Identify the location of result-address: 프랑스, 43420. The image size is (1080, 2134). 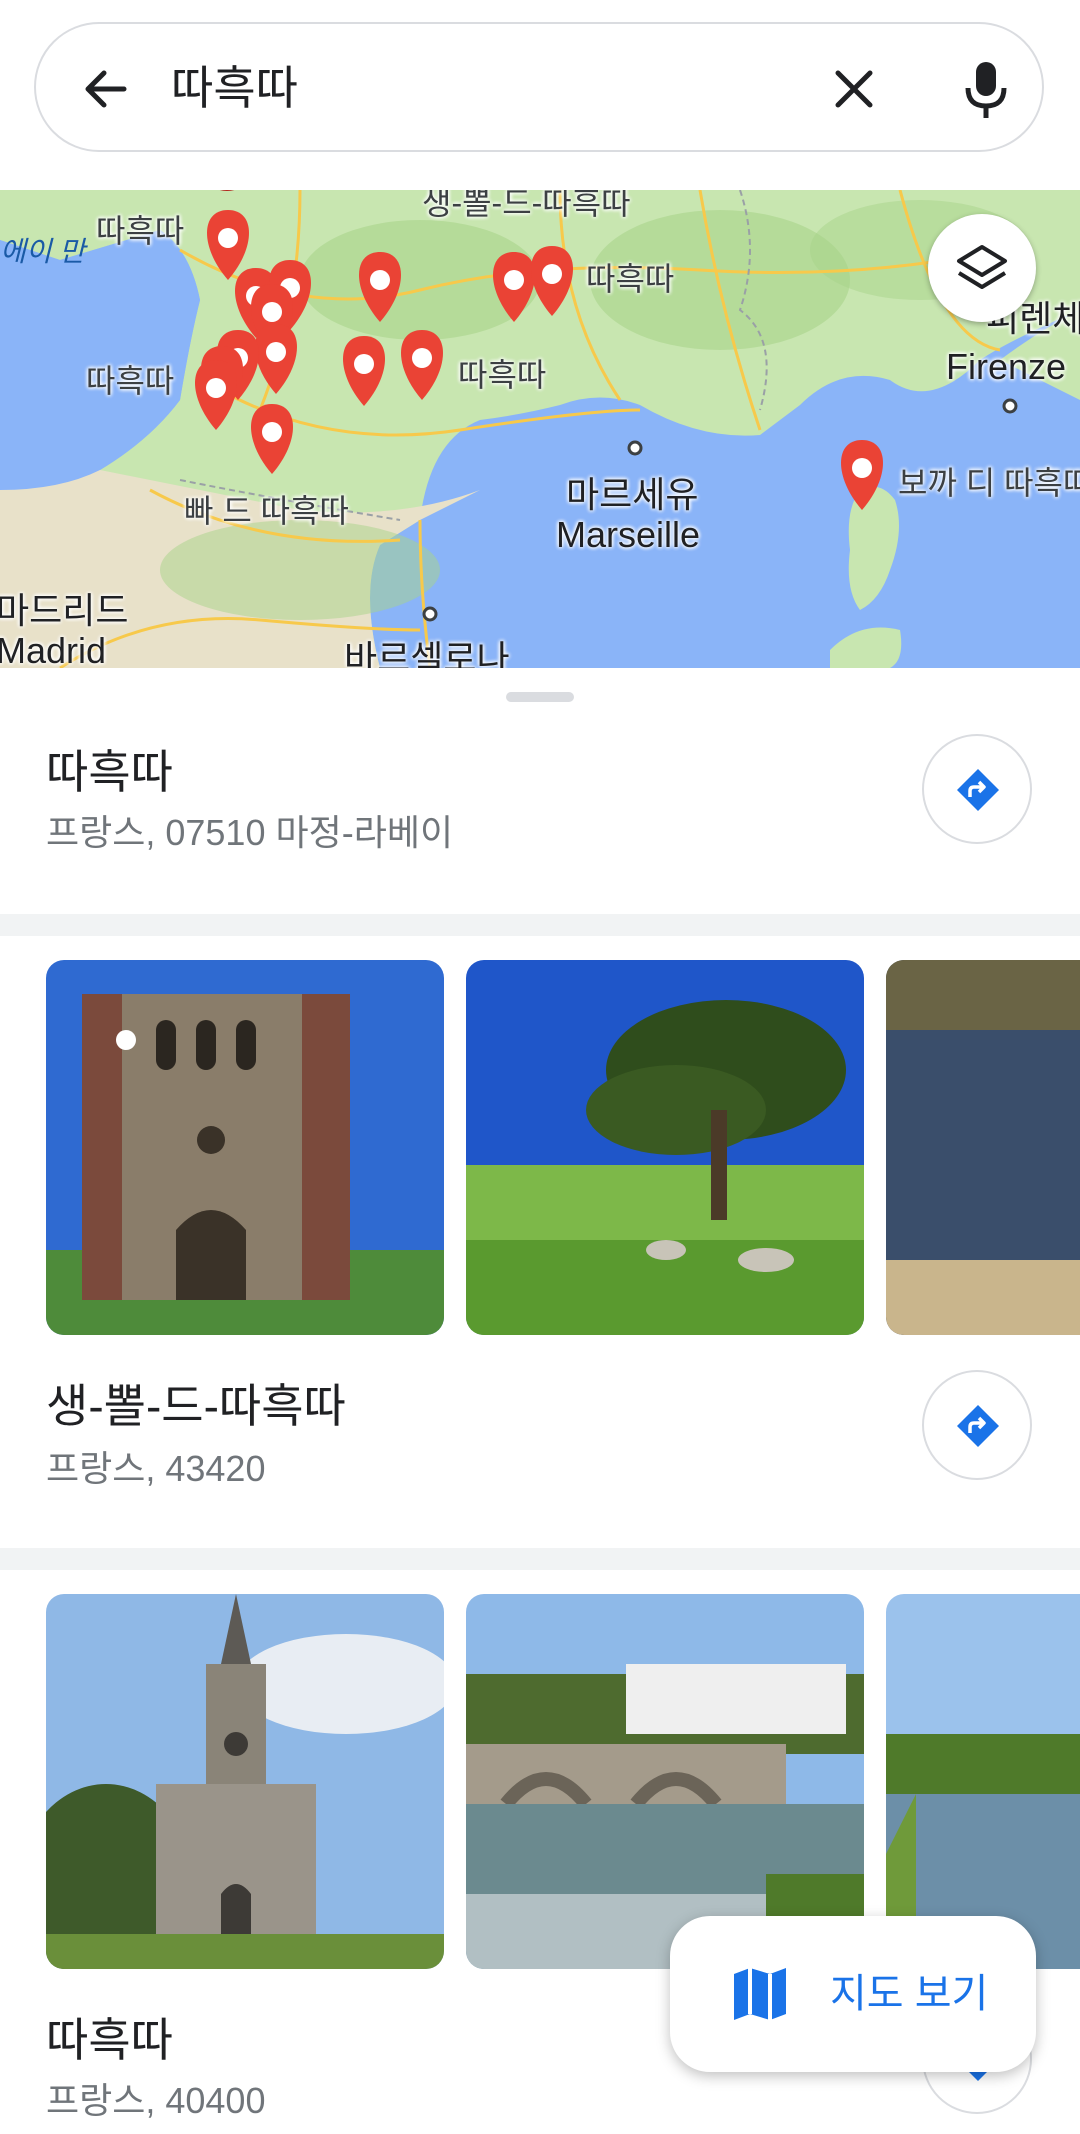
(156, 1468).